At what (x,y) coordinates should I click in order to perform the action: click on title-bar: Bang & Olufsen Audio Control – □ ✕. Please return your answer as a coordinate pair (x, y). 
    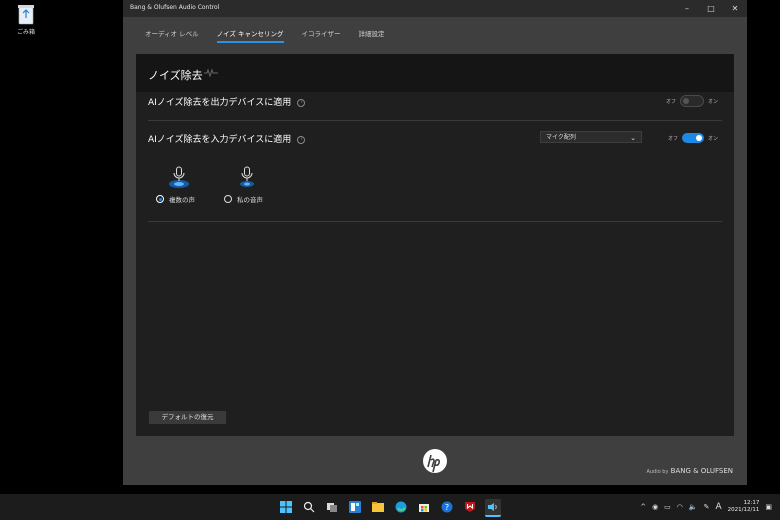
    Looking at the image, I should click on (435, 8).